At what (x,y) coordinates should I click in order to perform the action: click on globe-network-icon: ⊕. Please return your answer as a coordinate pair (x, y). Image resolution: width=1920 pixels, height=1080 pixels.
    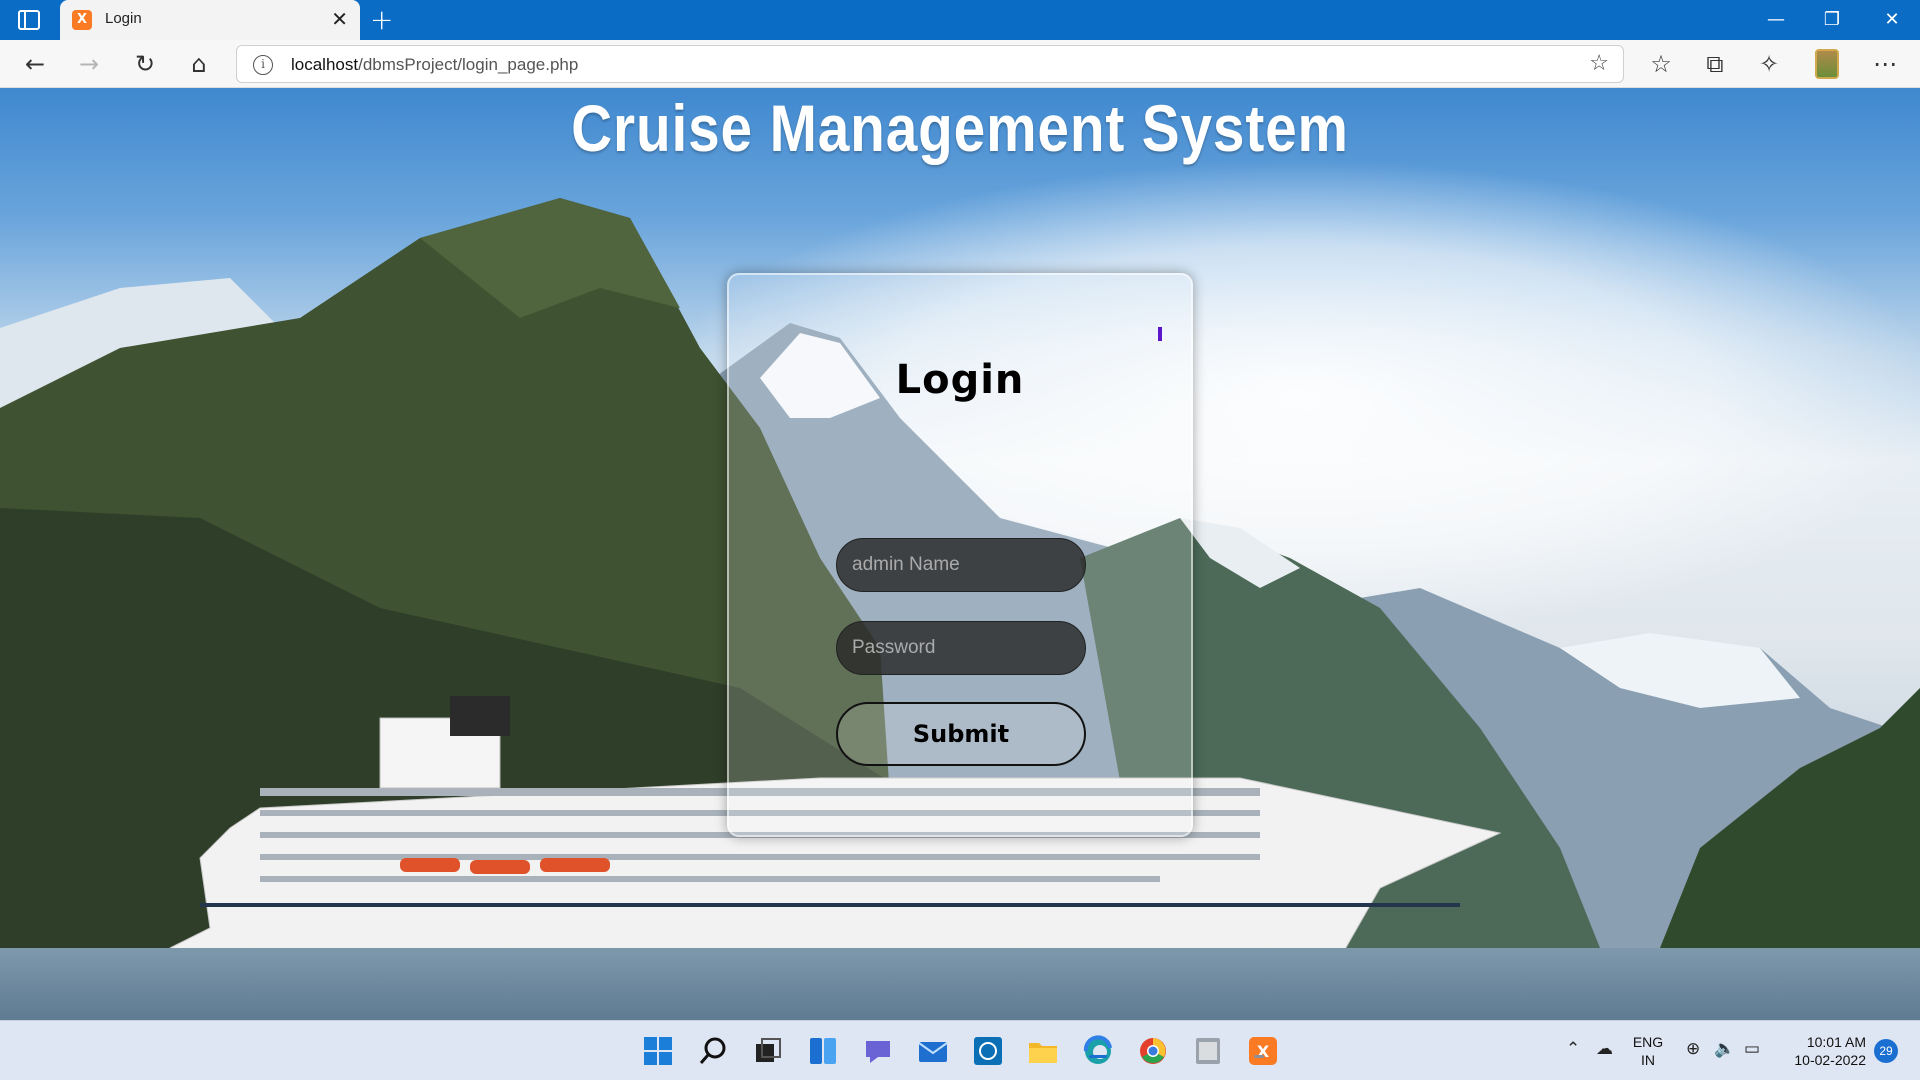
    Looking at the image, I should click on (1693, 1049).